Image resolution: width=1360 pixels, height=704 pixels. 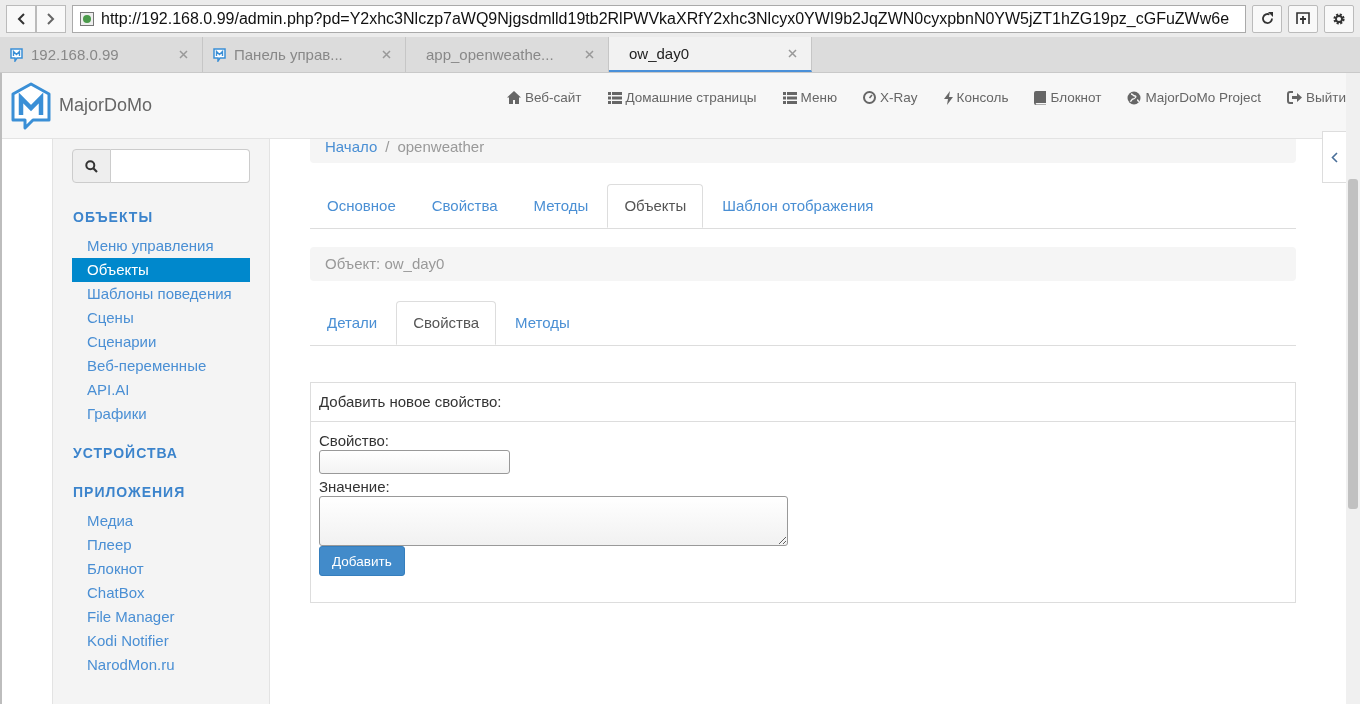 I want to click on sidebar-item: Плеер, so click(x=161, y=545).